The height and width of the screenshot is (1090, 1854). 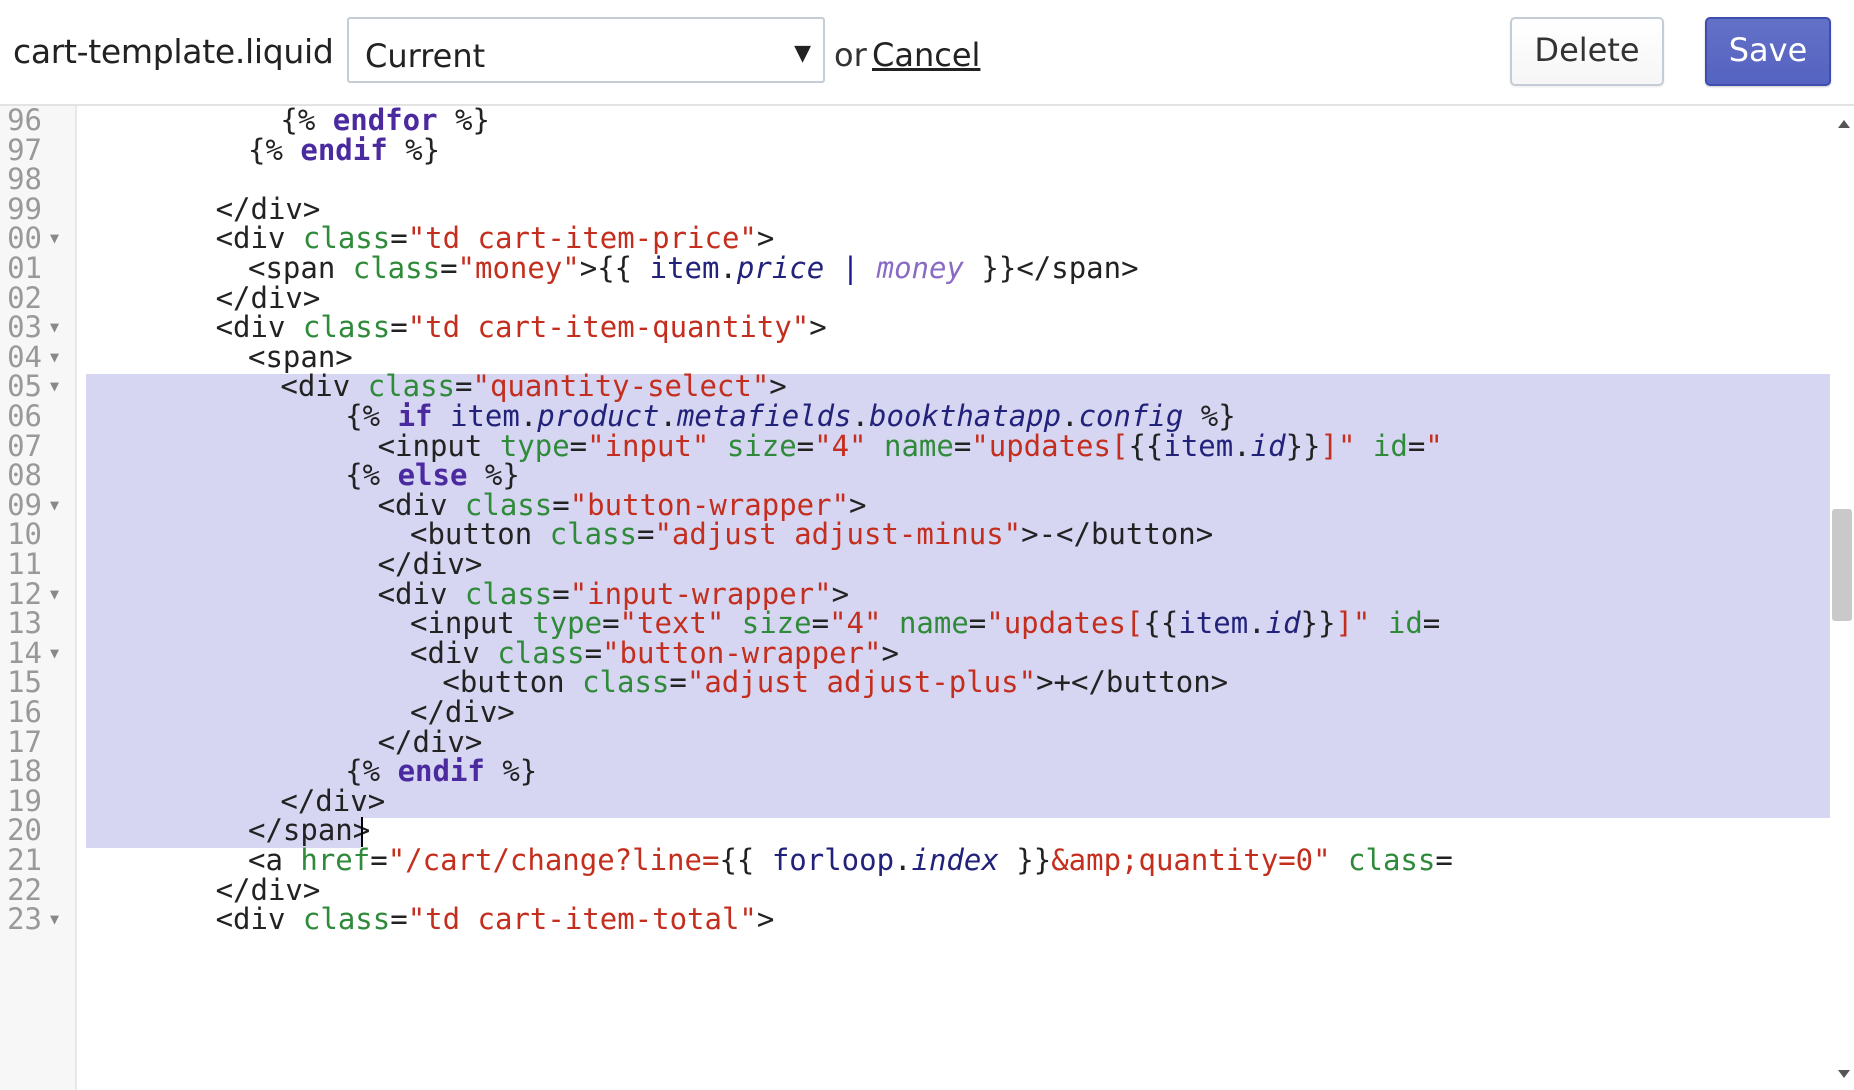 I want to click on code-token: "/cart/change?line=, so click(x=553, y=860).